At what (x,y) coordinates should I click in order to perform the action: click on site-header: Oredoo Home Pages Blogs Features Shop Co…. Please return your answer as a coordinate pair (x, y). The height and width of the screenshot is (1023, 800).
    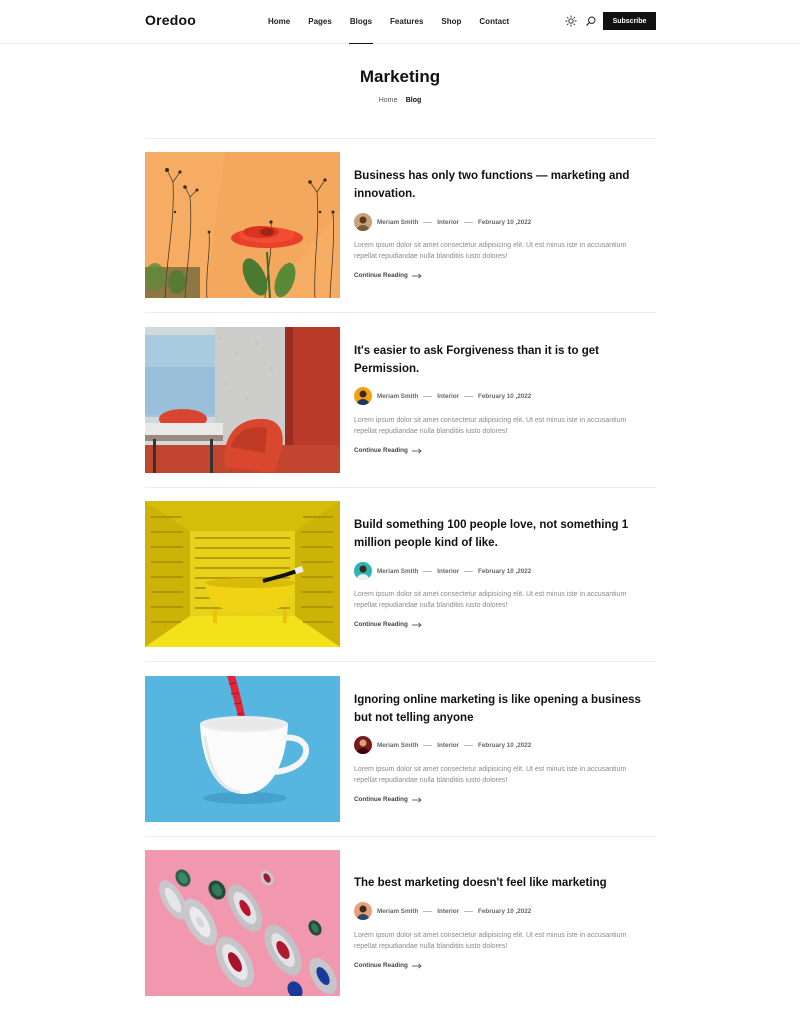
    Looking at the image, I should click on (400, 22).